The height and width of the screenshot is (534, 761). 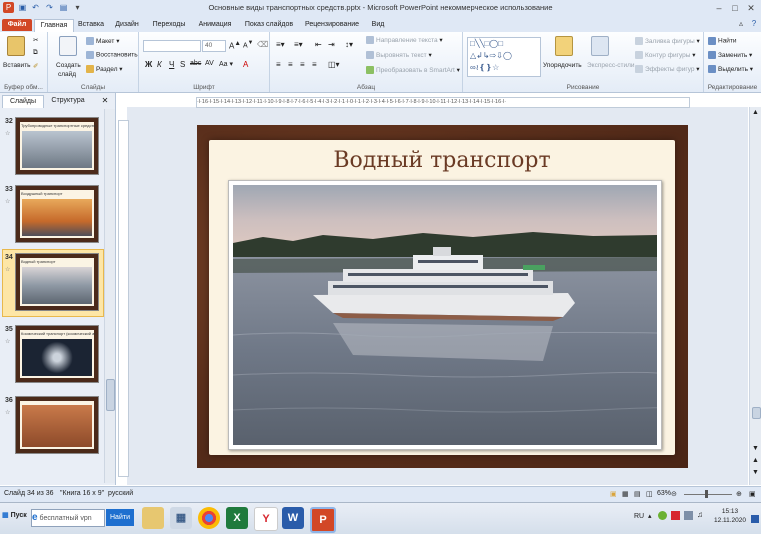 I want to click on underline-icon: Ч, so click(x=171, y=64).